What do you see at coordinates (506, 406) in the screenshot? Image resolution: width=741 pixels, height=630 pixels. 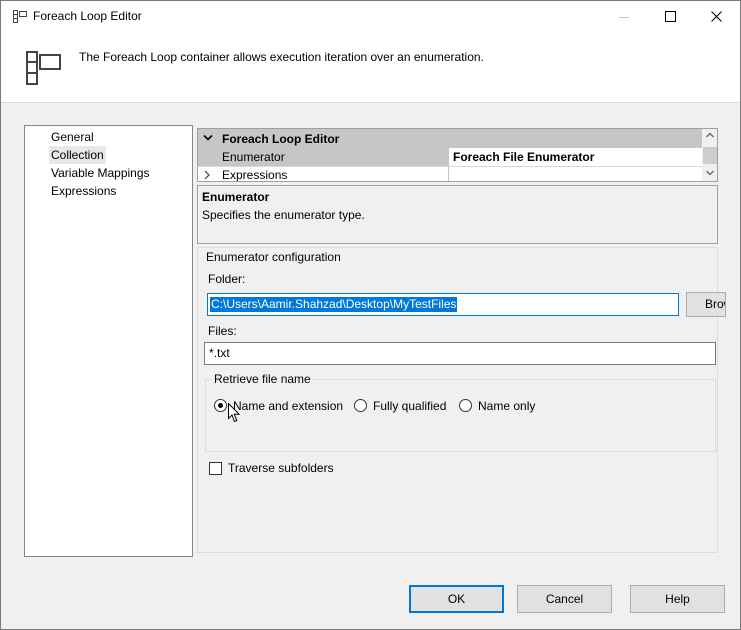 I see `radio-label-name-only: Name only` at bounding box center [506, 406].